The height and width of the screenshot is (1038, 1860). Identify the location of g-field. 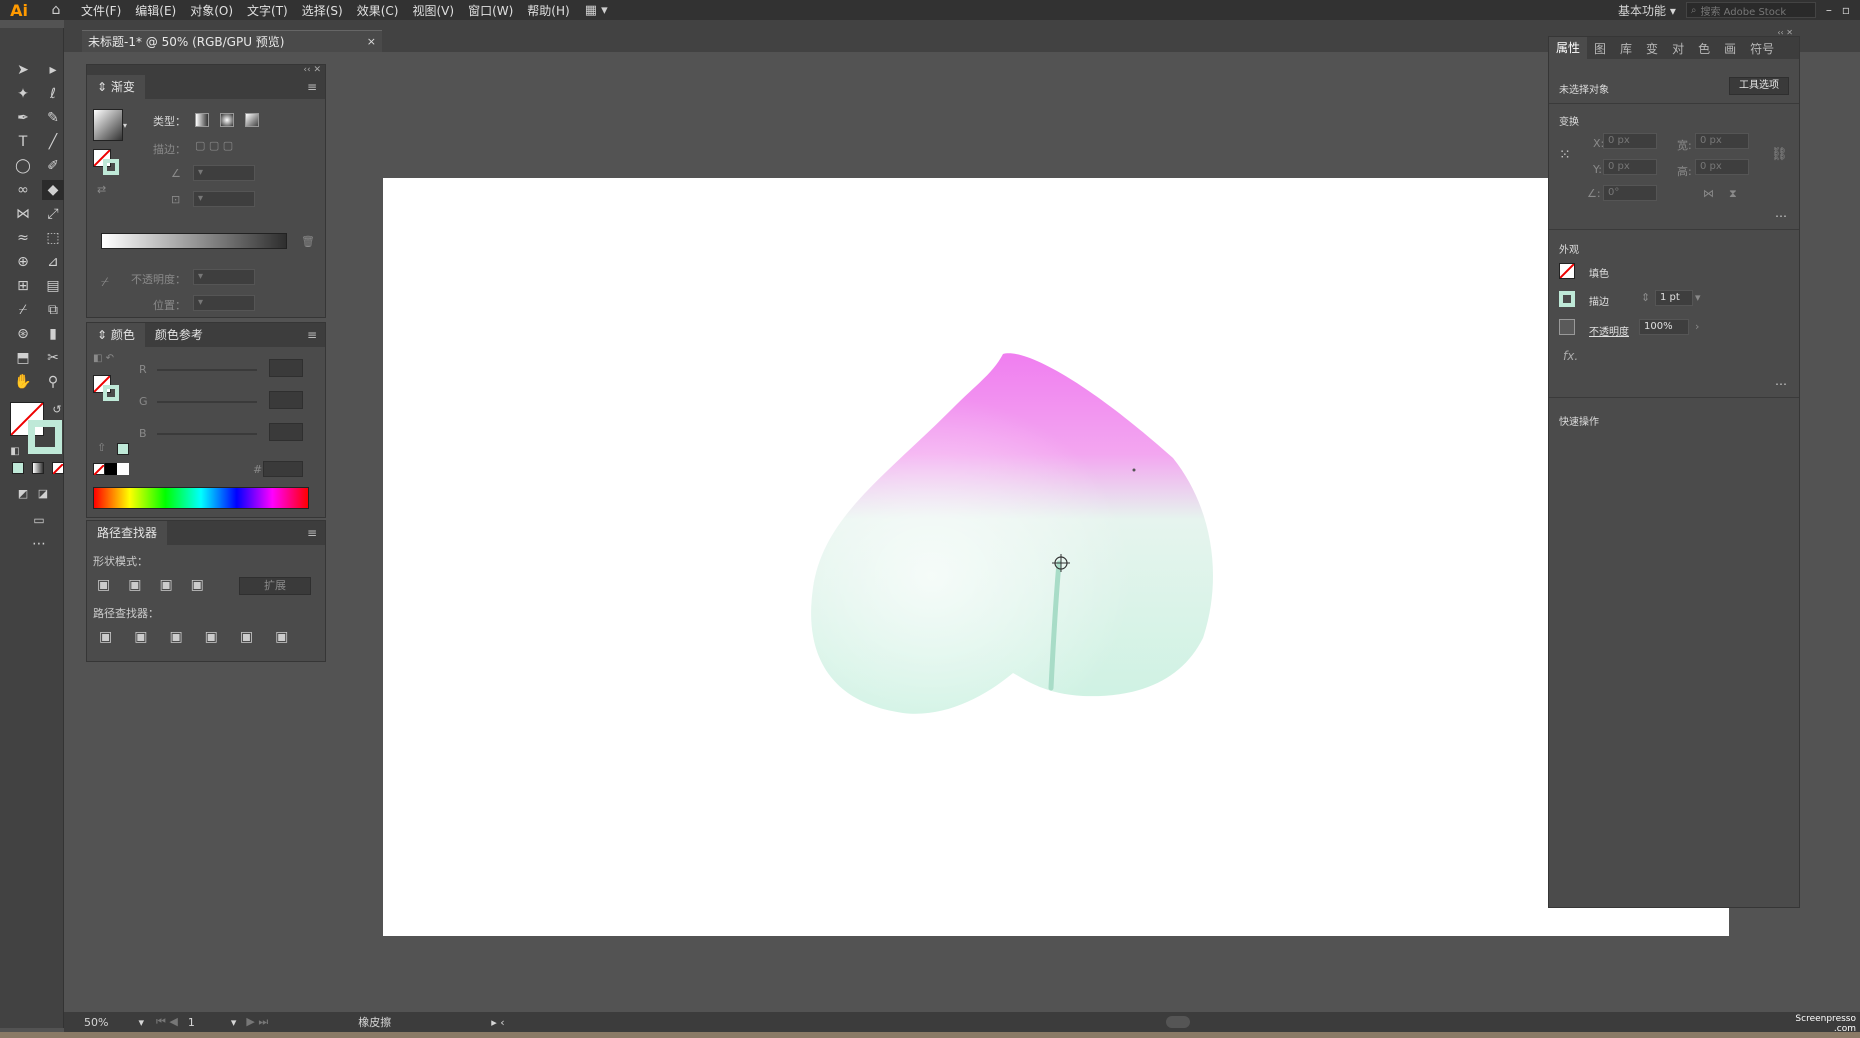
(286, 400).